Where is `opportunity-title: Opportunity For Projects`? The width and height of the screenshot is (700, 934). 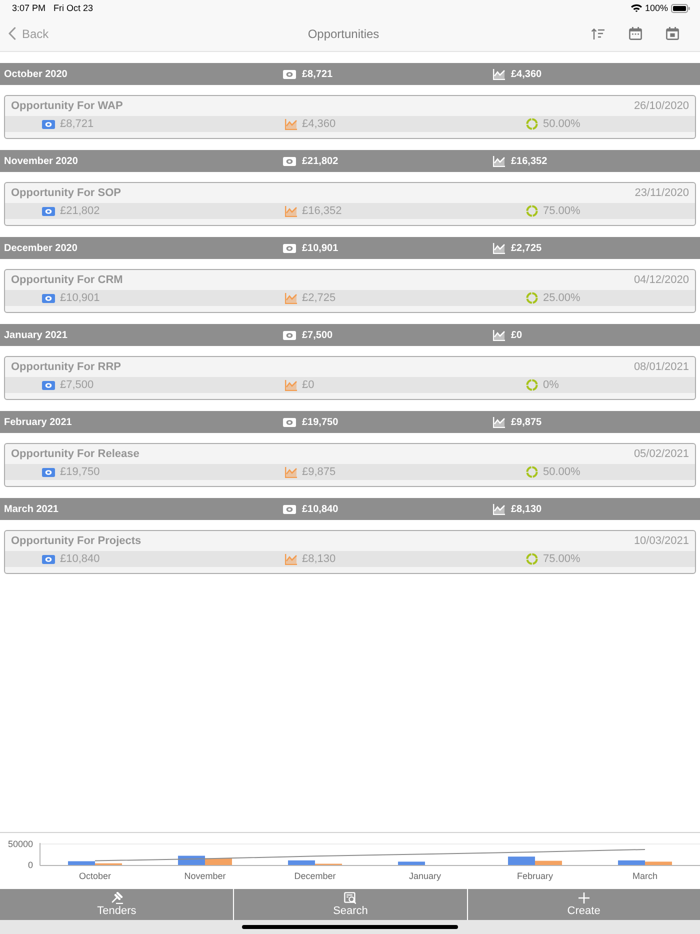
opportunity-title: Opportunity For Projects is located at coordinates (76, 541).